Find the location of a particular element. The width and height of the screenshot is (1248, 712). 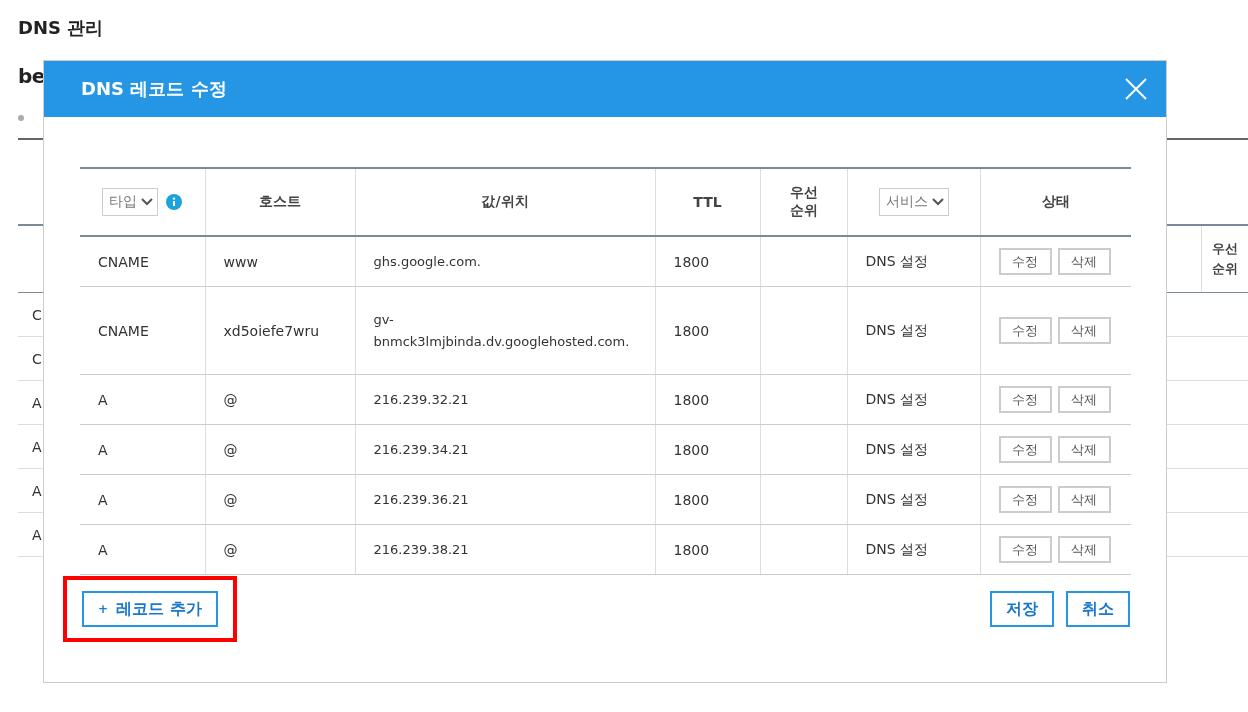

bullet-icon is located at coordinates (21, 118).